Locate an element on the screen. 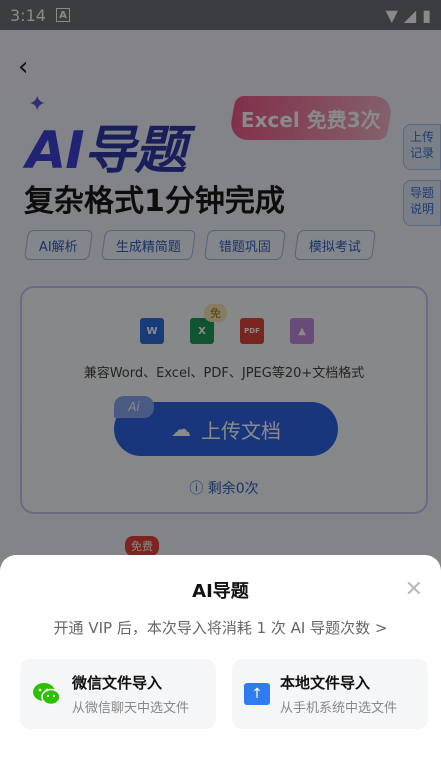 The image size is (441, 784). local-import-option: ↑ 本地文件导入 从手机系统中选文件 is located at coordinates (330, 694).